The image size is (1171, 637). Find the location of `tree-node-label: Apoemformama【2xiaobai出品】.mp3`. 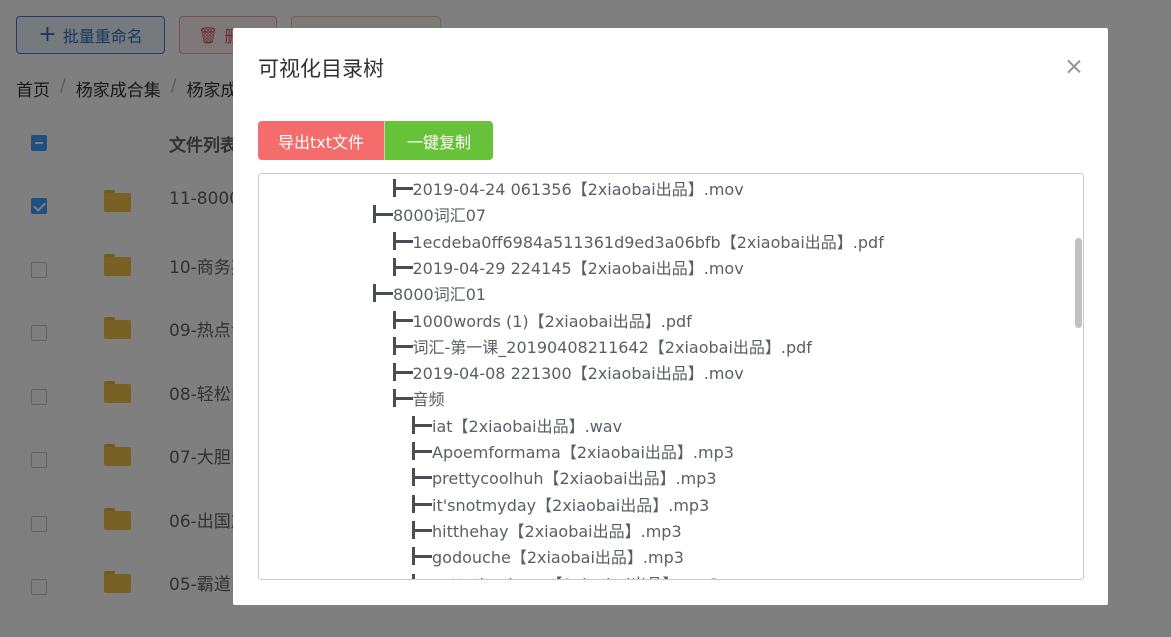

tree-node-label: Apoemformama【2xiaobai出品】.mp3 is located at coordinates (583, 452).